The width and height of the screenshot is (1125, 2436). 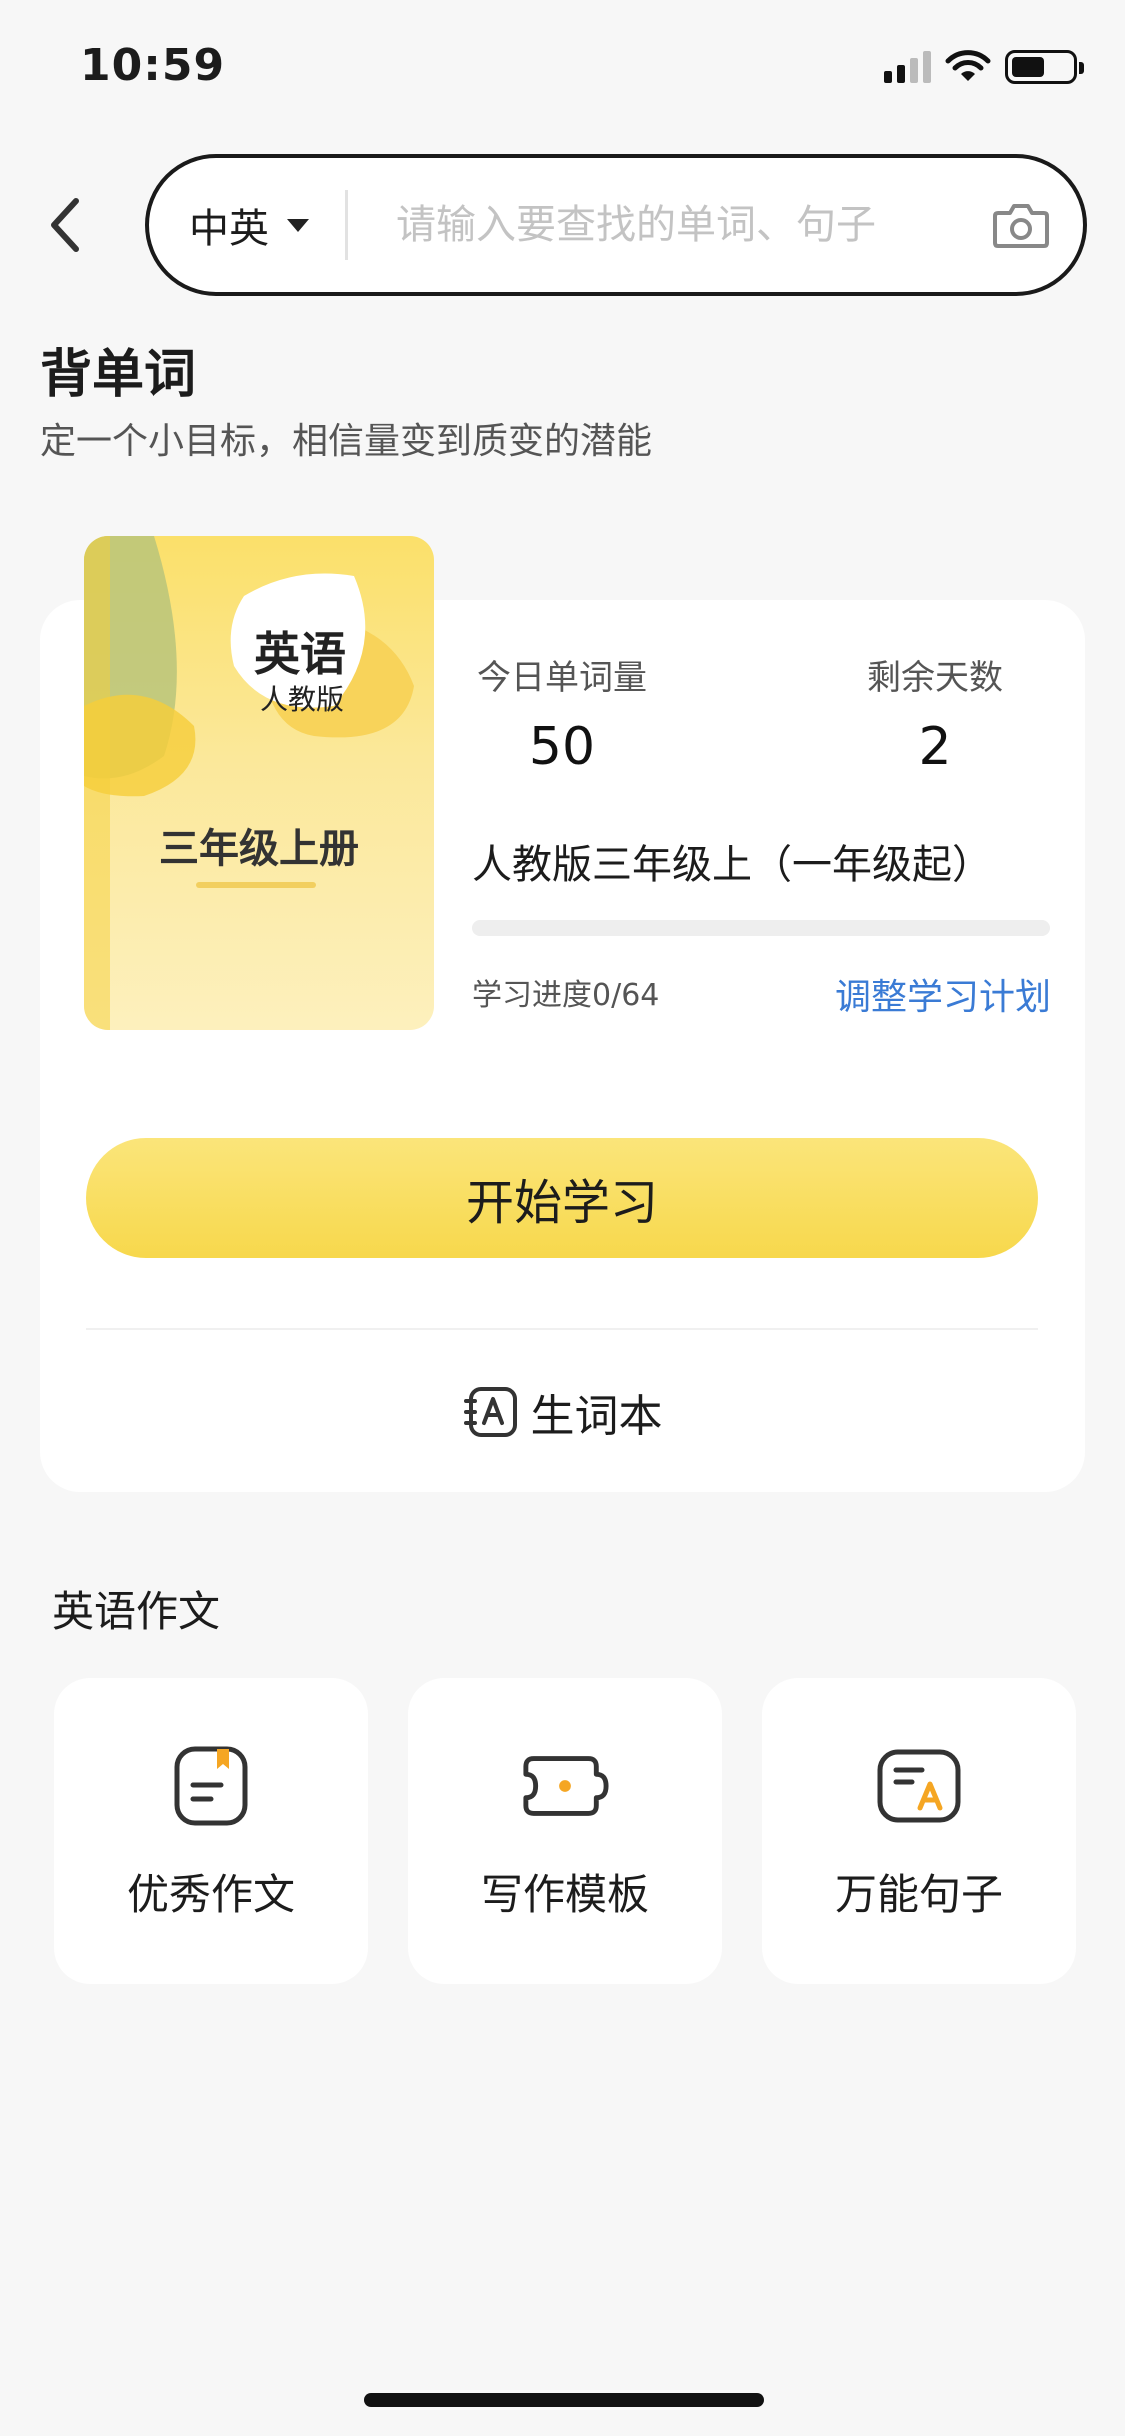 I want to click on chevron-left-icon, so click(x=65, y=225).